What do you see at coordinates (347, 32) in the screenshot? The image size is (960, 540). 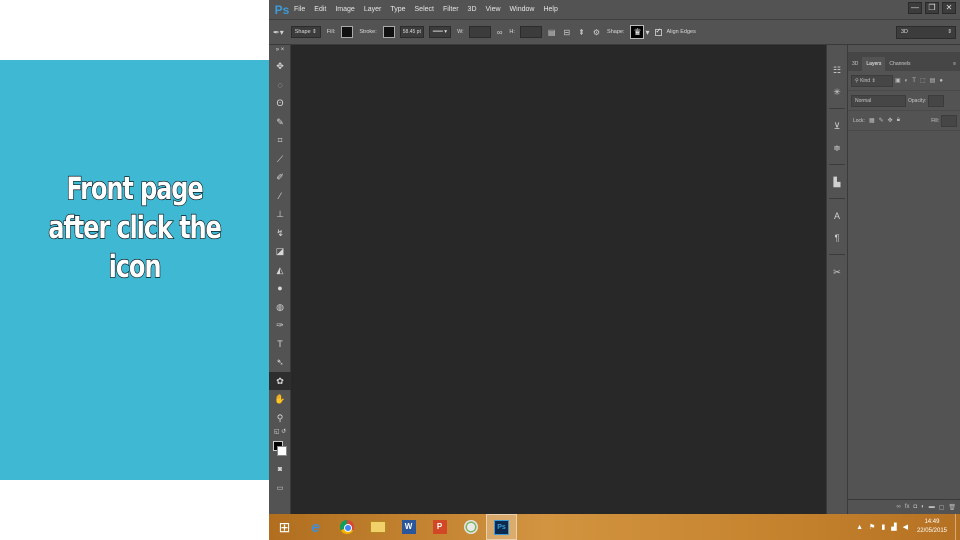 I see `fill-swatch` at bounding box center [347, 32].